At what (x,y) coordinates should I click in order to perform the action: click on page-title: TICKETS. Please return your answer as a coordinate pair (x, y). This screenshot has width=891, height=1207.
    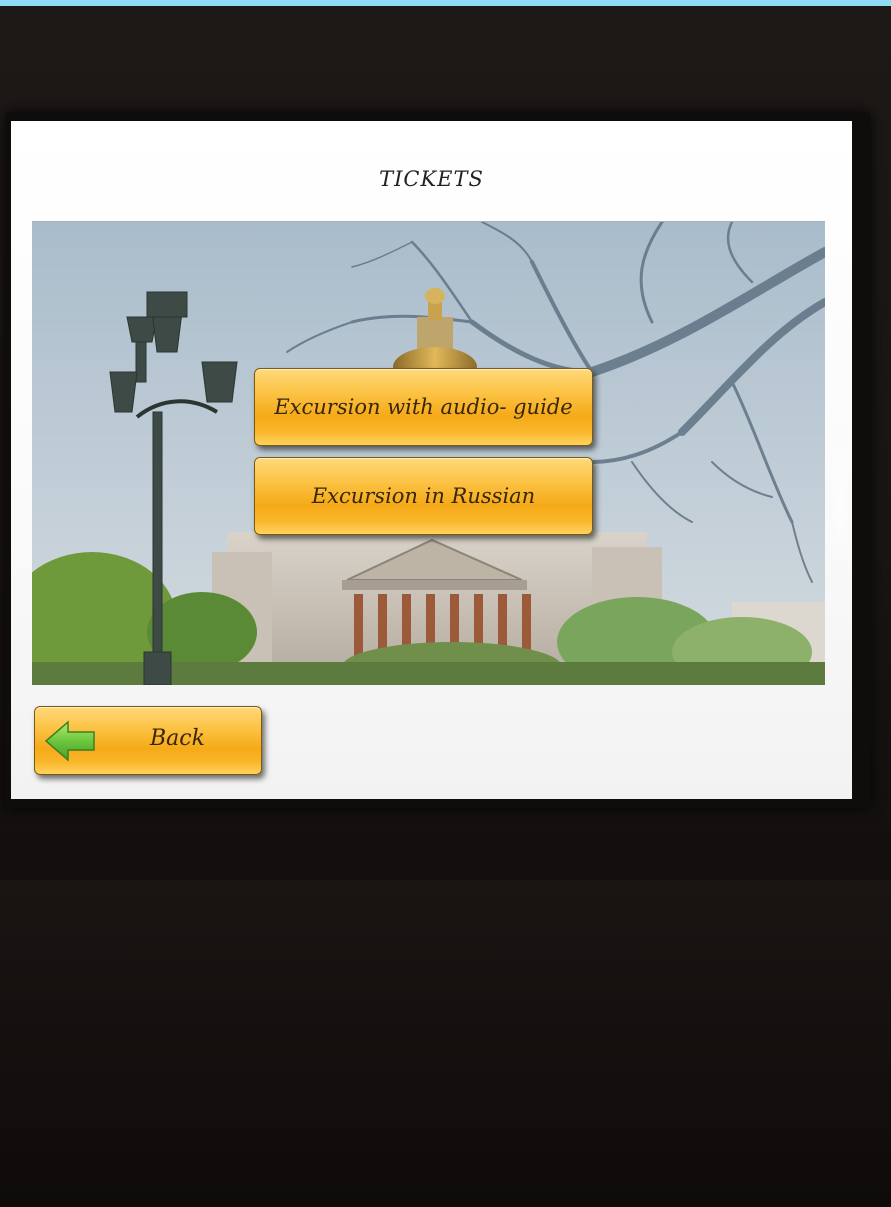
    Looking at the image, I should click on (431, 179).